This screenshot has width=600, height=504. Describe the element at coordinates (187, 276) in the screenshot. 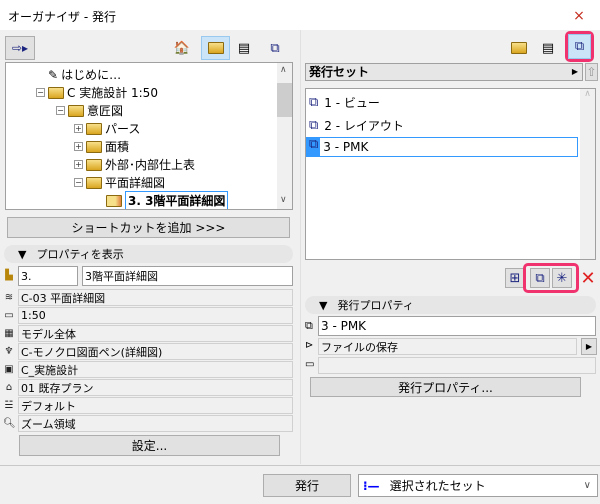

I see `view-name-input: 3階平面詳細図` at that location.